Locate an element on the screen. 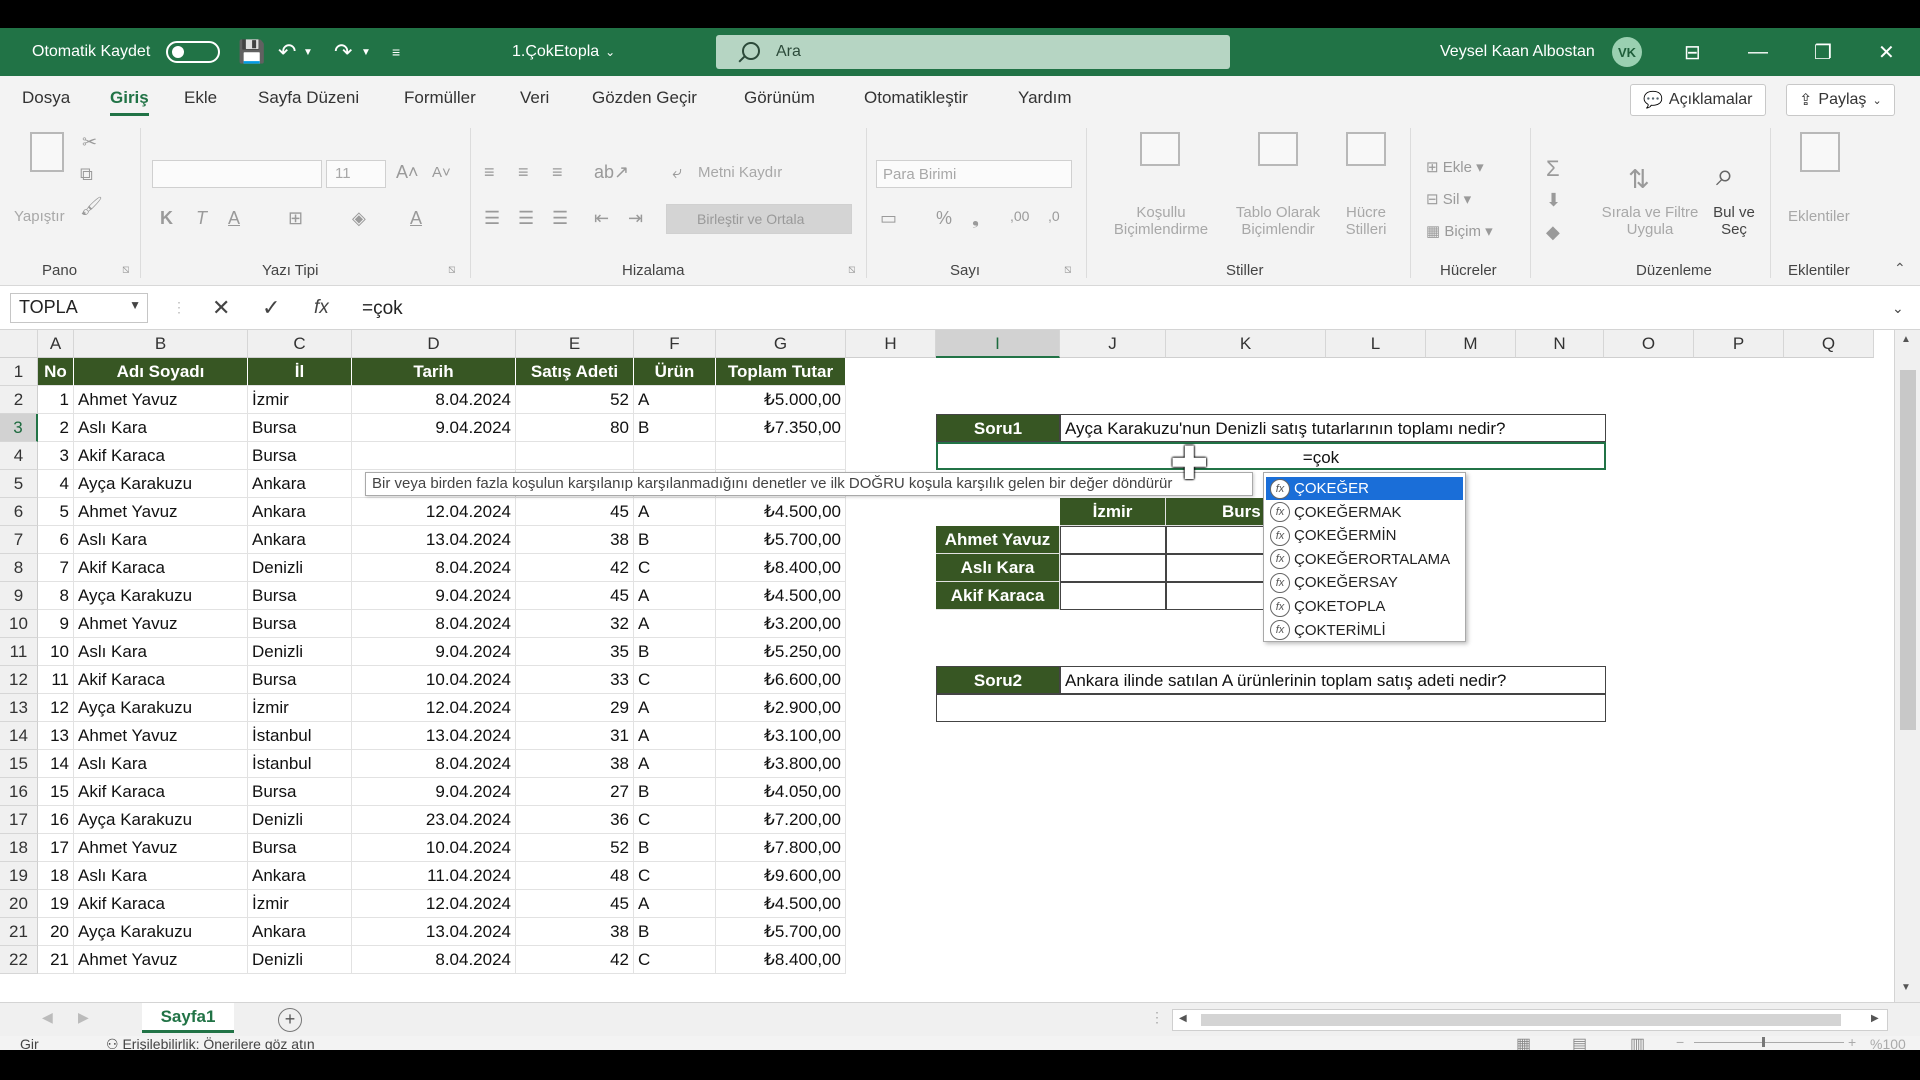 Image resolution: width=1920 pixels, height=1080 pixels. table-cell: 31 is located at coordinates (575, 736).